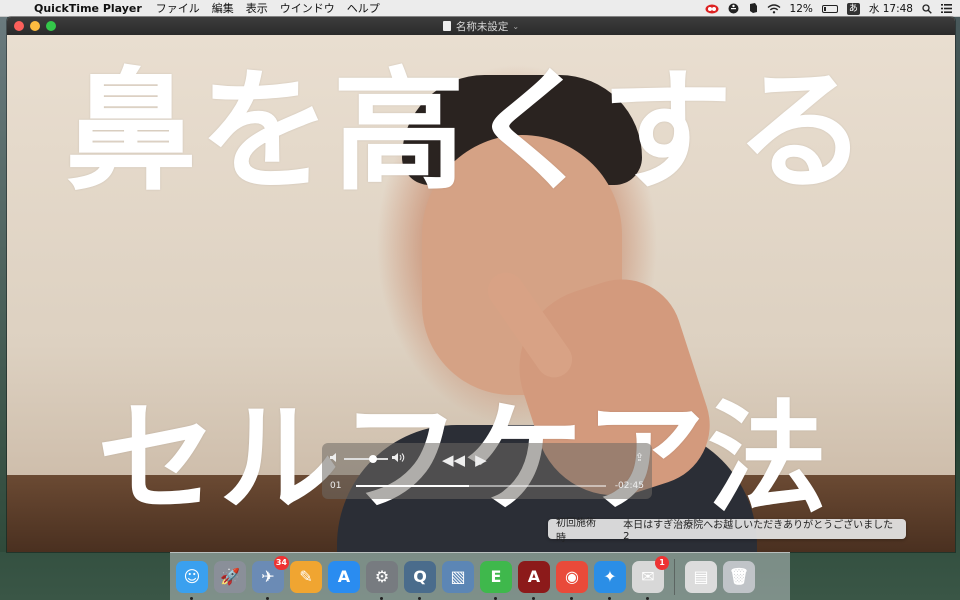 This screenshot has width=960, height=600. I want to click on mail-glyph: ✈, so click(268, 576).